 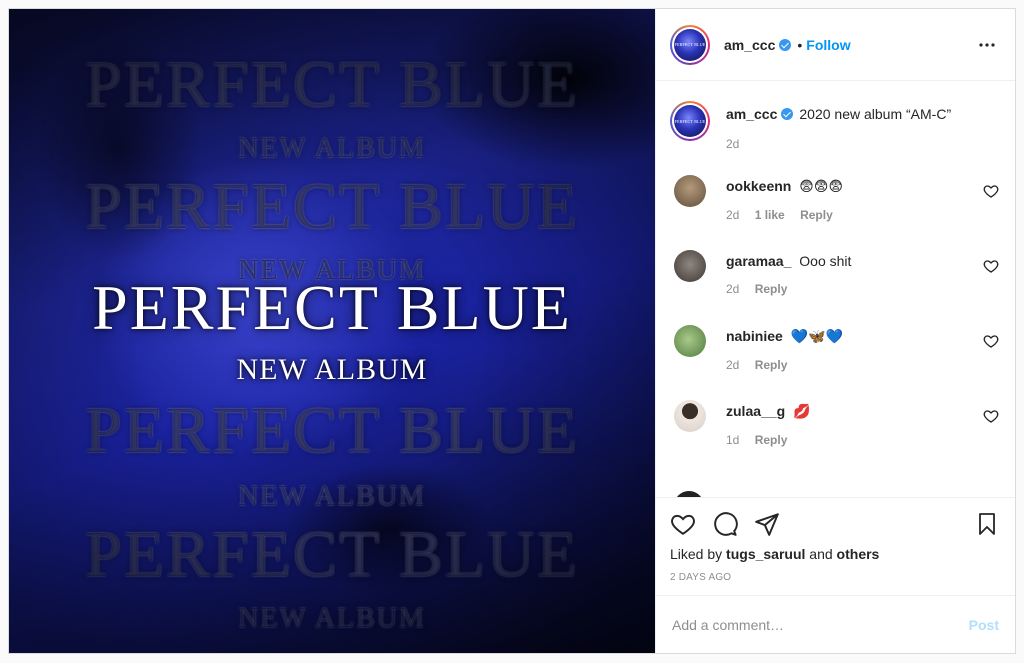 I want to click on comment-username: garamaa_, so click(x=758, y=261).